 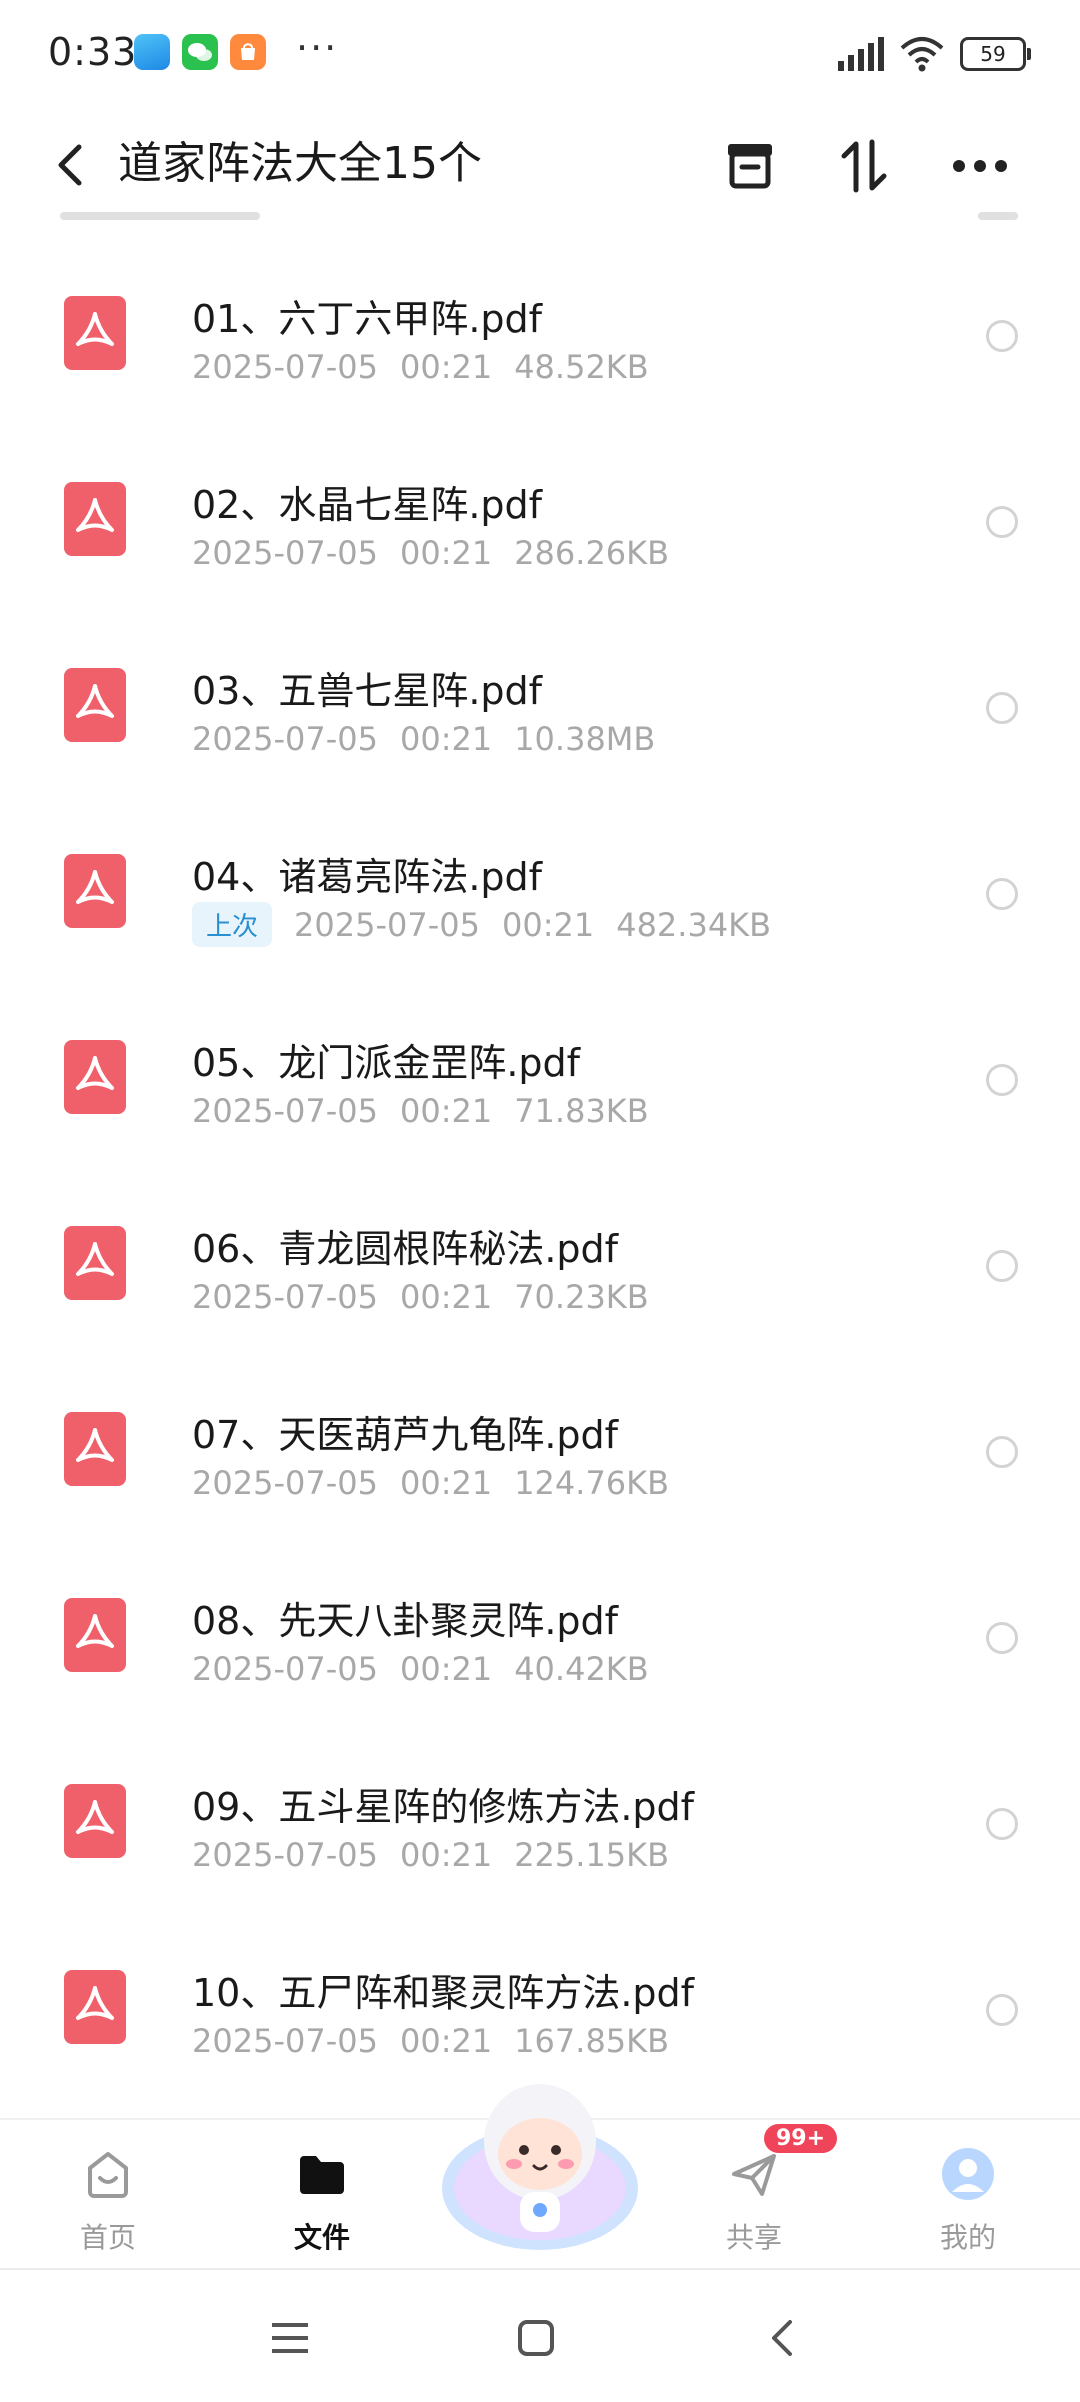 I want to click on list-item: 02、水晶七星阵.pdf 2025-07-05 00:21 286.26KB, so click(x=540, y=499).